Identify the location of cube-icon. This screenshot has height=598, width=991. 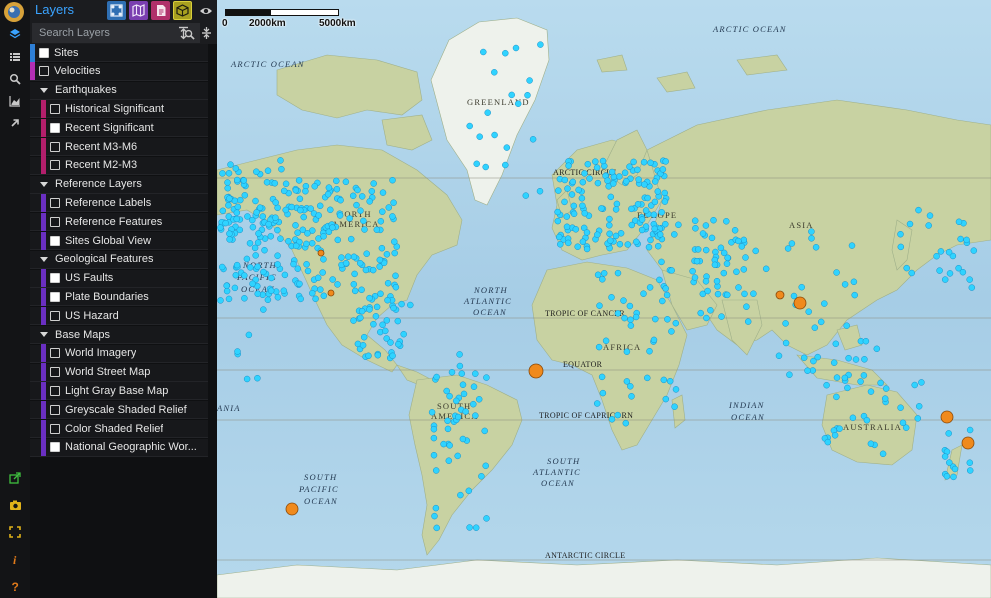
(182, 10).